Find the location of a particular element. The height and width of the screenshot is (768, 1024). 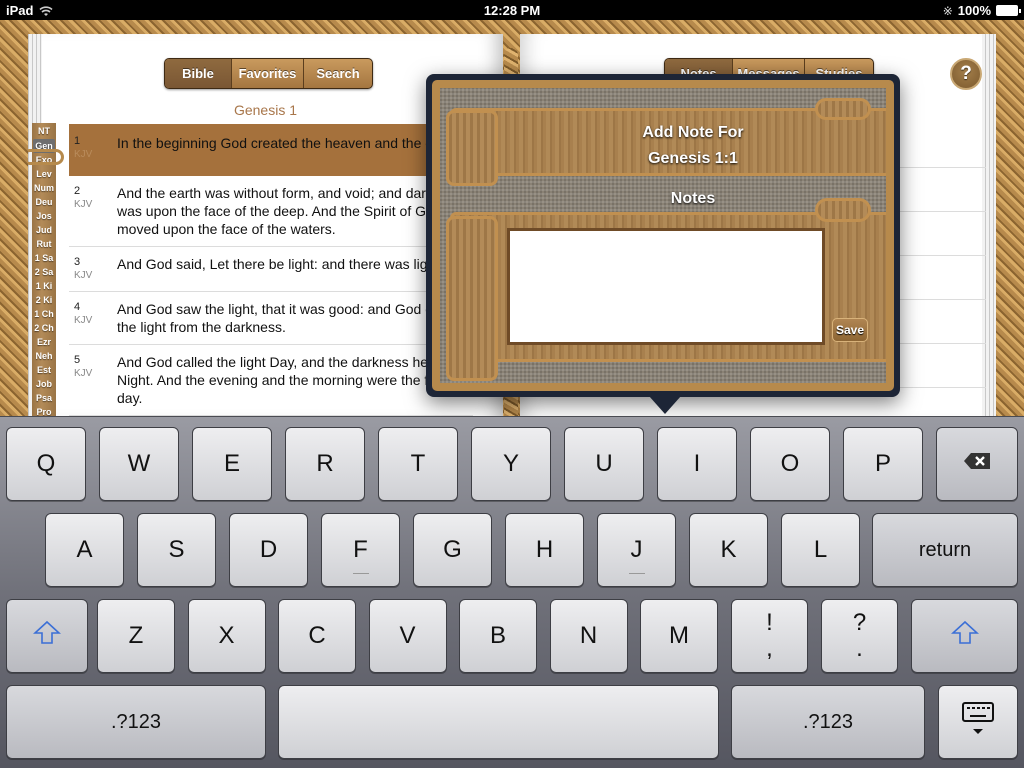

save-button: Save is located at coordinates (850, 330).